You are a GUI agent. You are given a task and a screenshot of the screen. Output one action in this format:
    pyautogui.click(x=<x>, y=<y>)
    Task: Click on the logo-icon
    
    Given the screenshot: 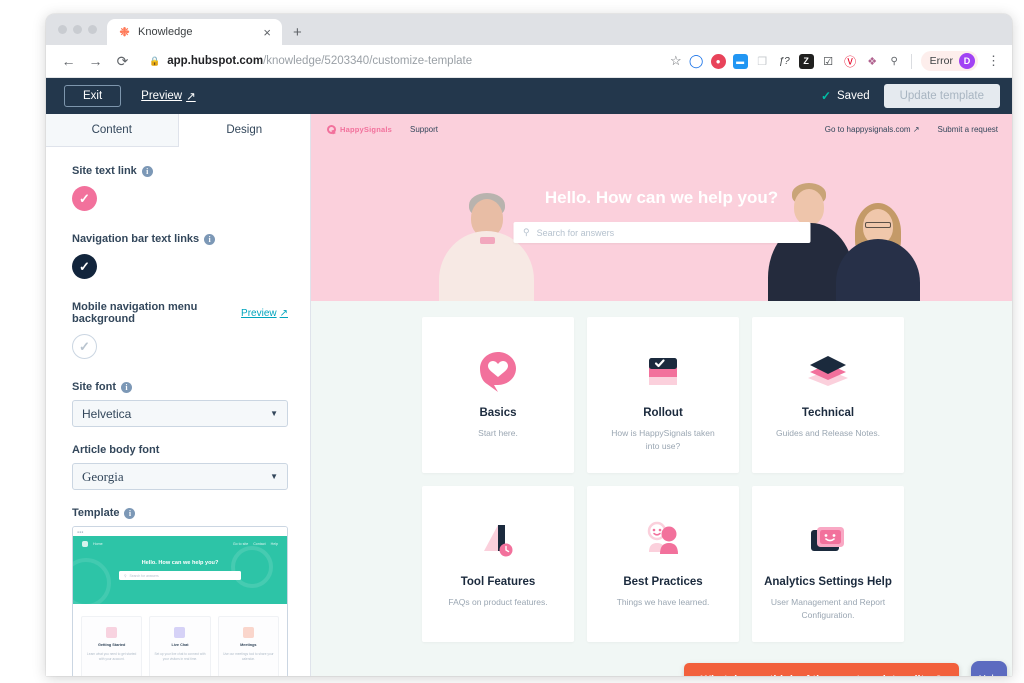 What is the action you would take?
    pyautogui.click(x=85, y=544)
    